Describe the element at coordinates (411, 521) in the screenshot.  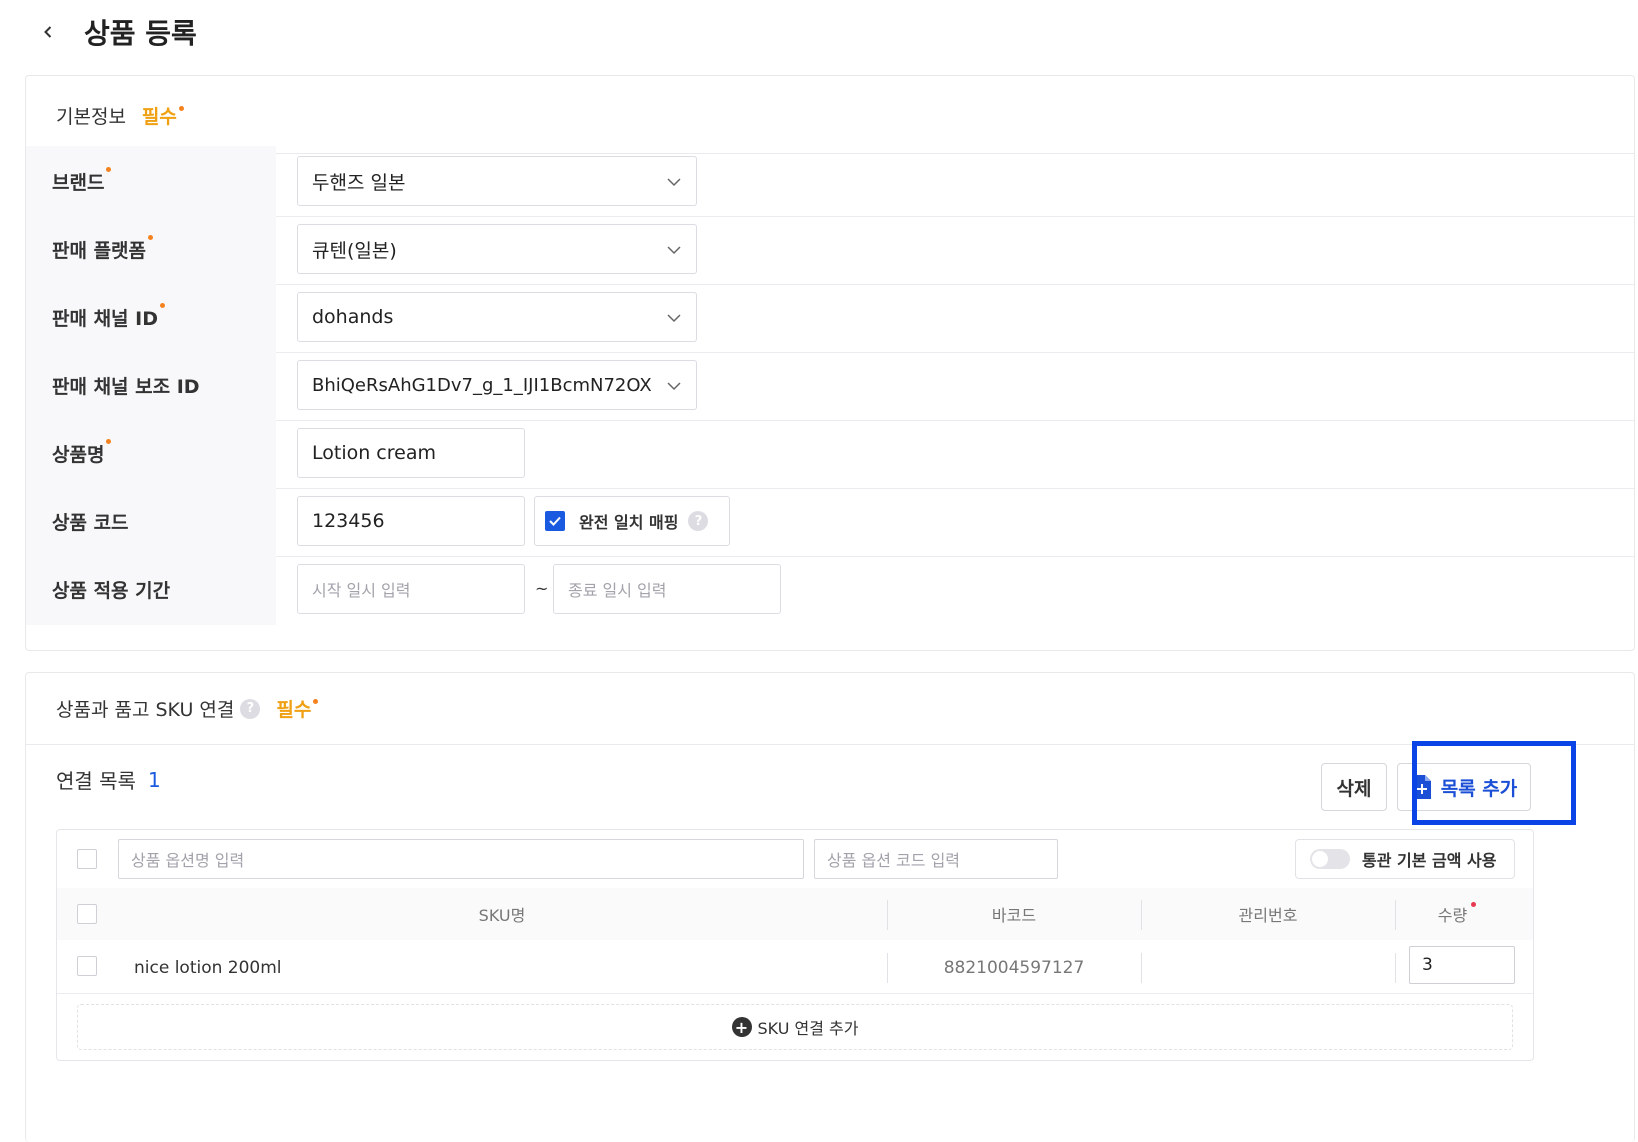
I see `product-code-input: 123456` at that location.